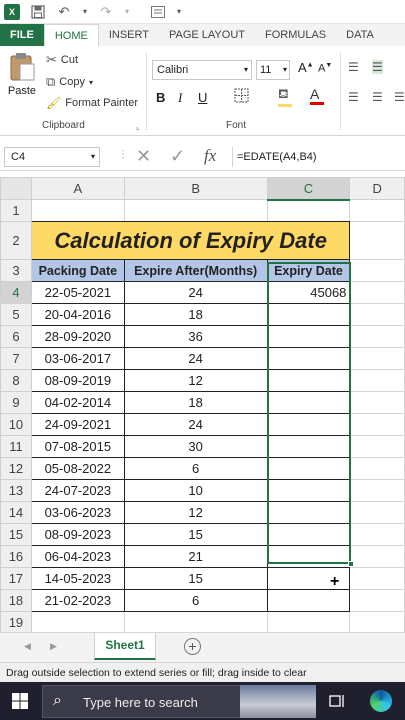 This screenshot has width=405, height=720. I want to click on tab-home: HOME, so click(71, 35).